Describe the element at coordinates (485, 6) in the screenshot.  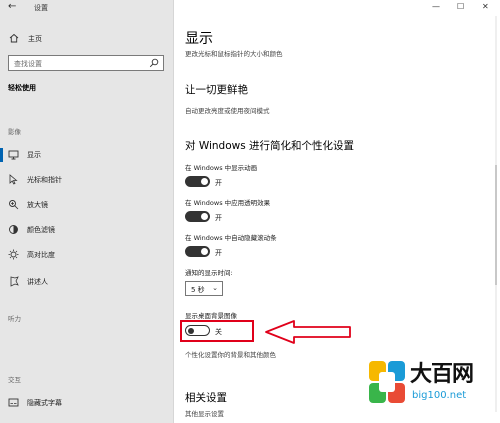
I see `close-button: ✕` at that location.